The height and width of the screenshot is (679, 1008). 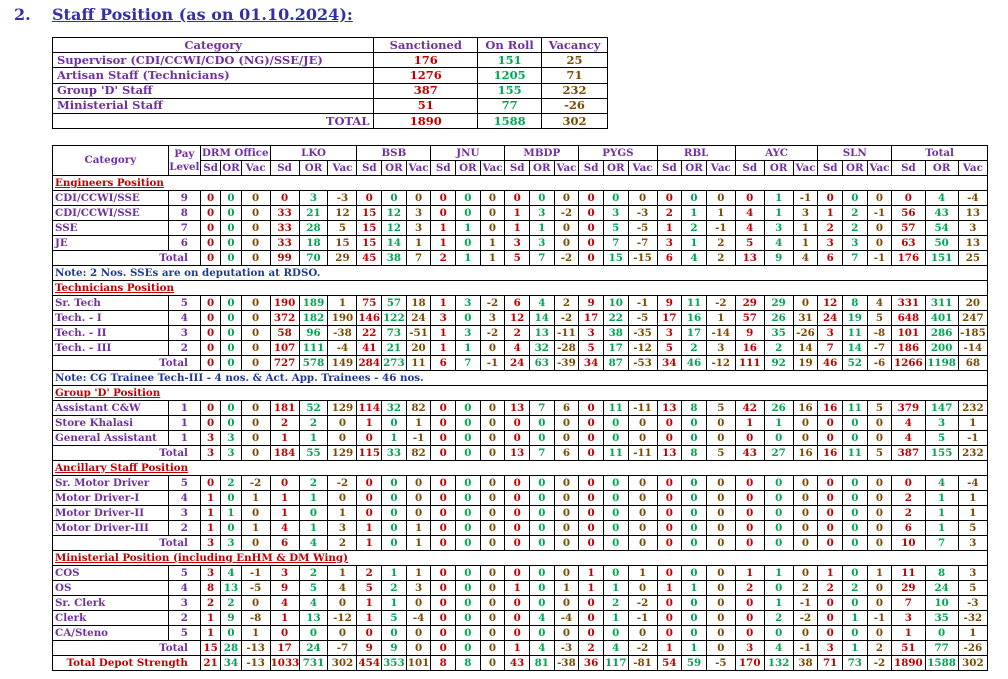 What do you see at coordinates (369, 363) in the screenshot?
I see `cell-sd: 284` at bounding box center [369, 363].